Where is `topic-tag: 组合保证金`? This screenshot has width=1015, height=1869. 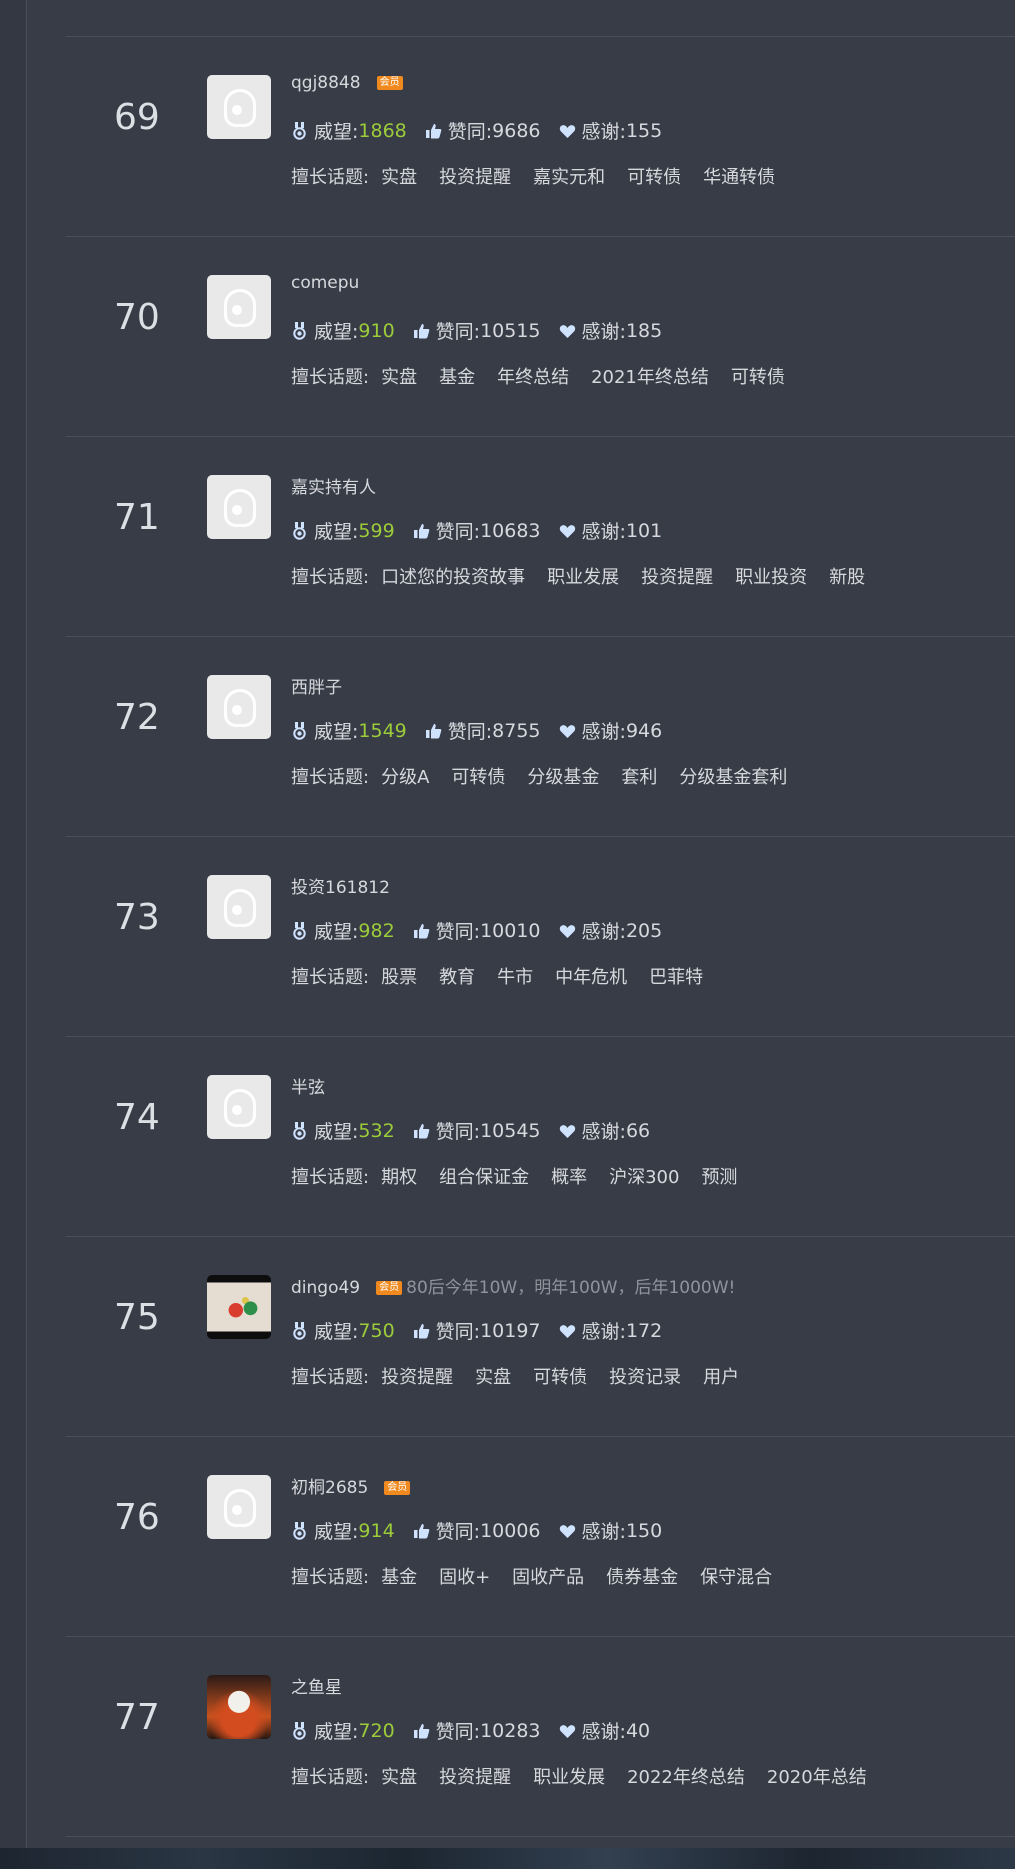 topic-tag: 组合保证金 is located at coordinates (484, 1176).